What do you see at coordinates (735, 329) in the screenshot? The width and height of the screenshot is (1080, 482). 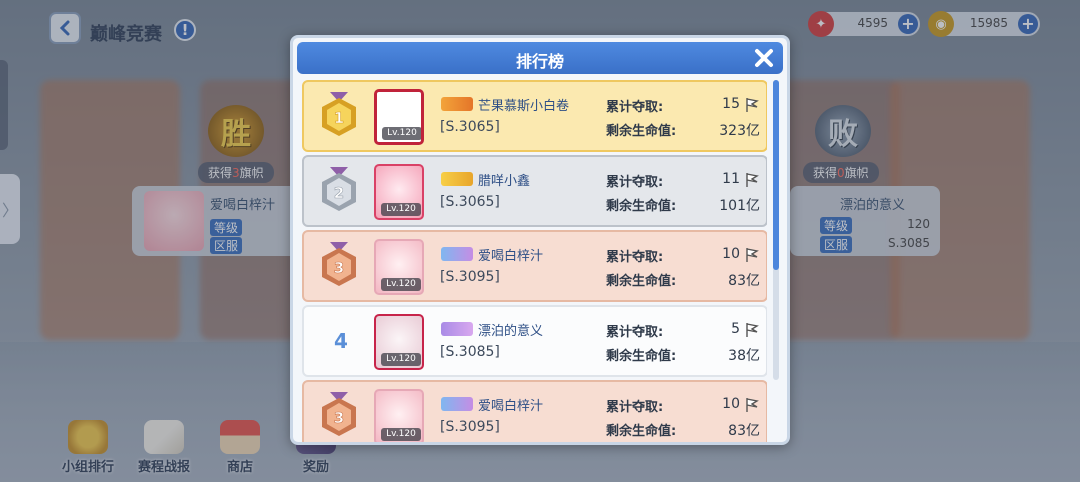 I see `captured-value: 5` at bounding box center [735, 329].